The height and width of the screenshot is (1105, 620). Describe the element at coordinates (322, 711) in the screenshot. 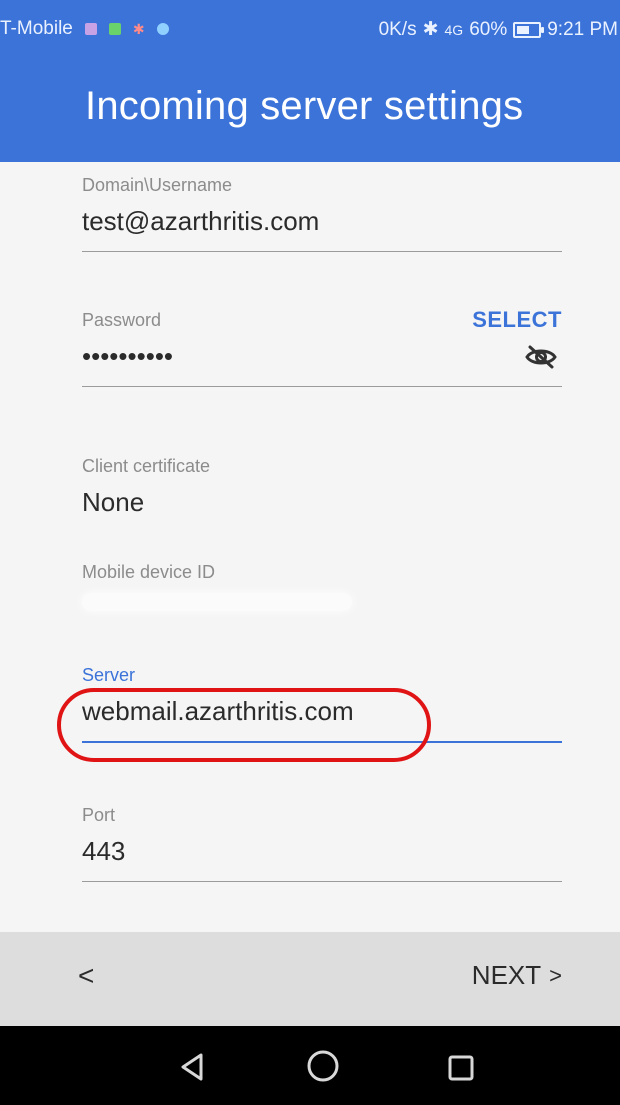

I see `server-input: webmail.azarthritis.com` at that location.